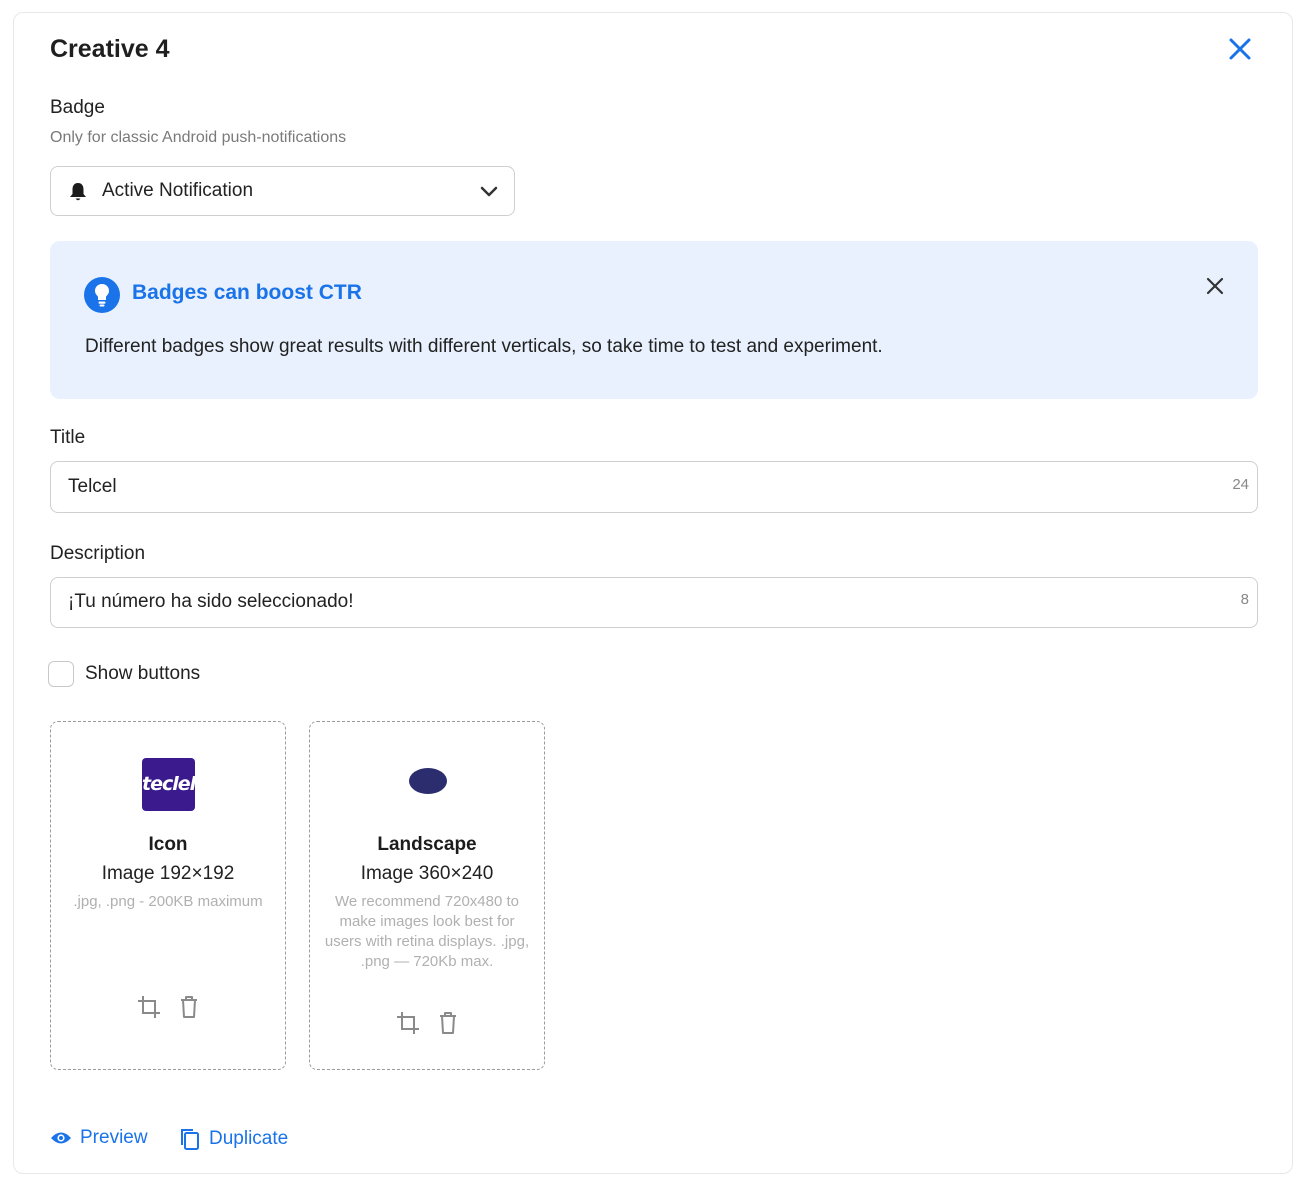 The height and width of the screenshot is (1190, 1312). I want to click on upload-dimensions: Image 192×192, so click(168, 873).